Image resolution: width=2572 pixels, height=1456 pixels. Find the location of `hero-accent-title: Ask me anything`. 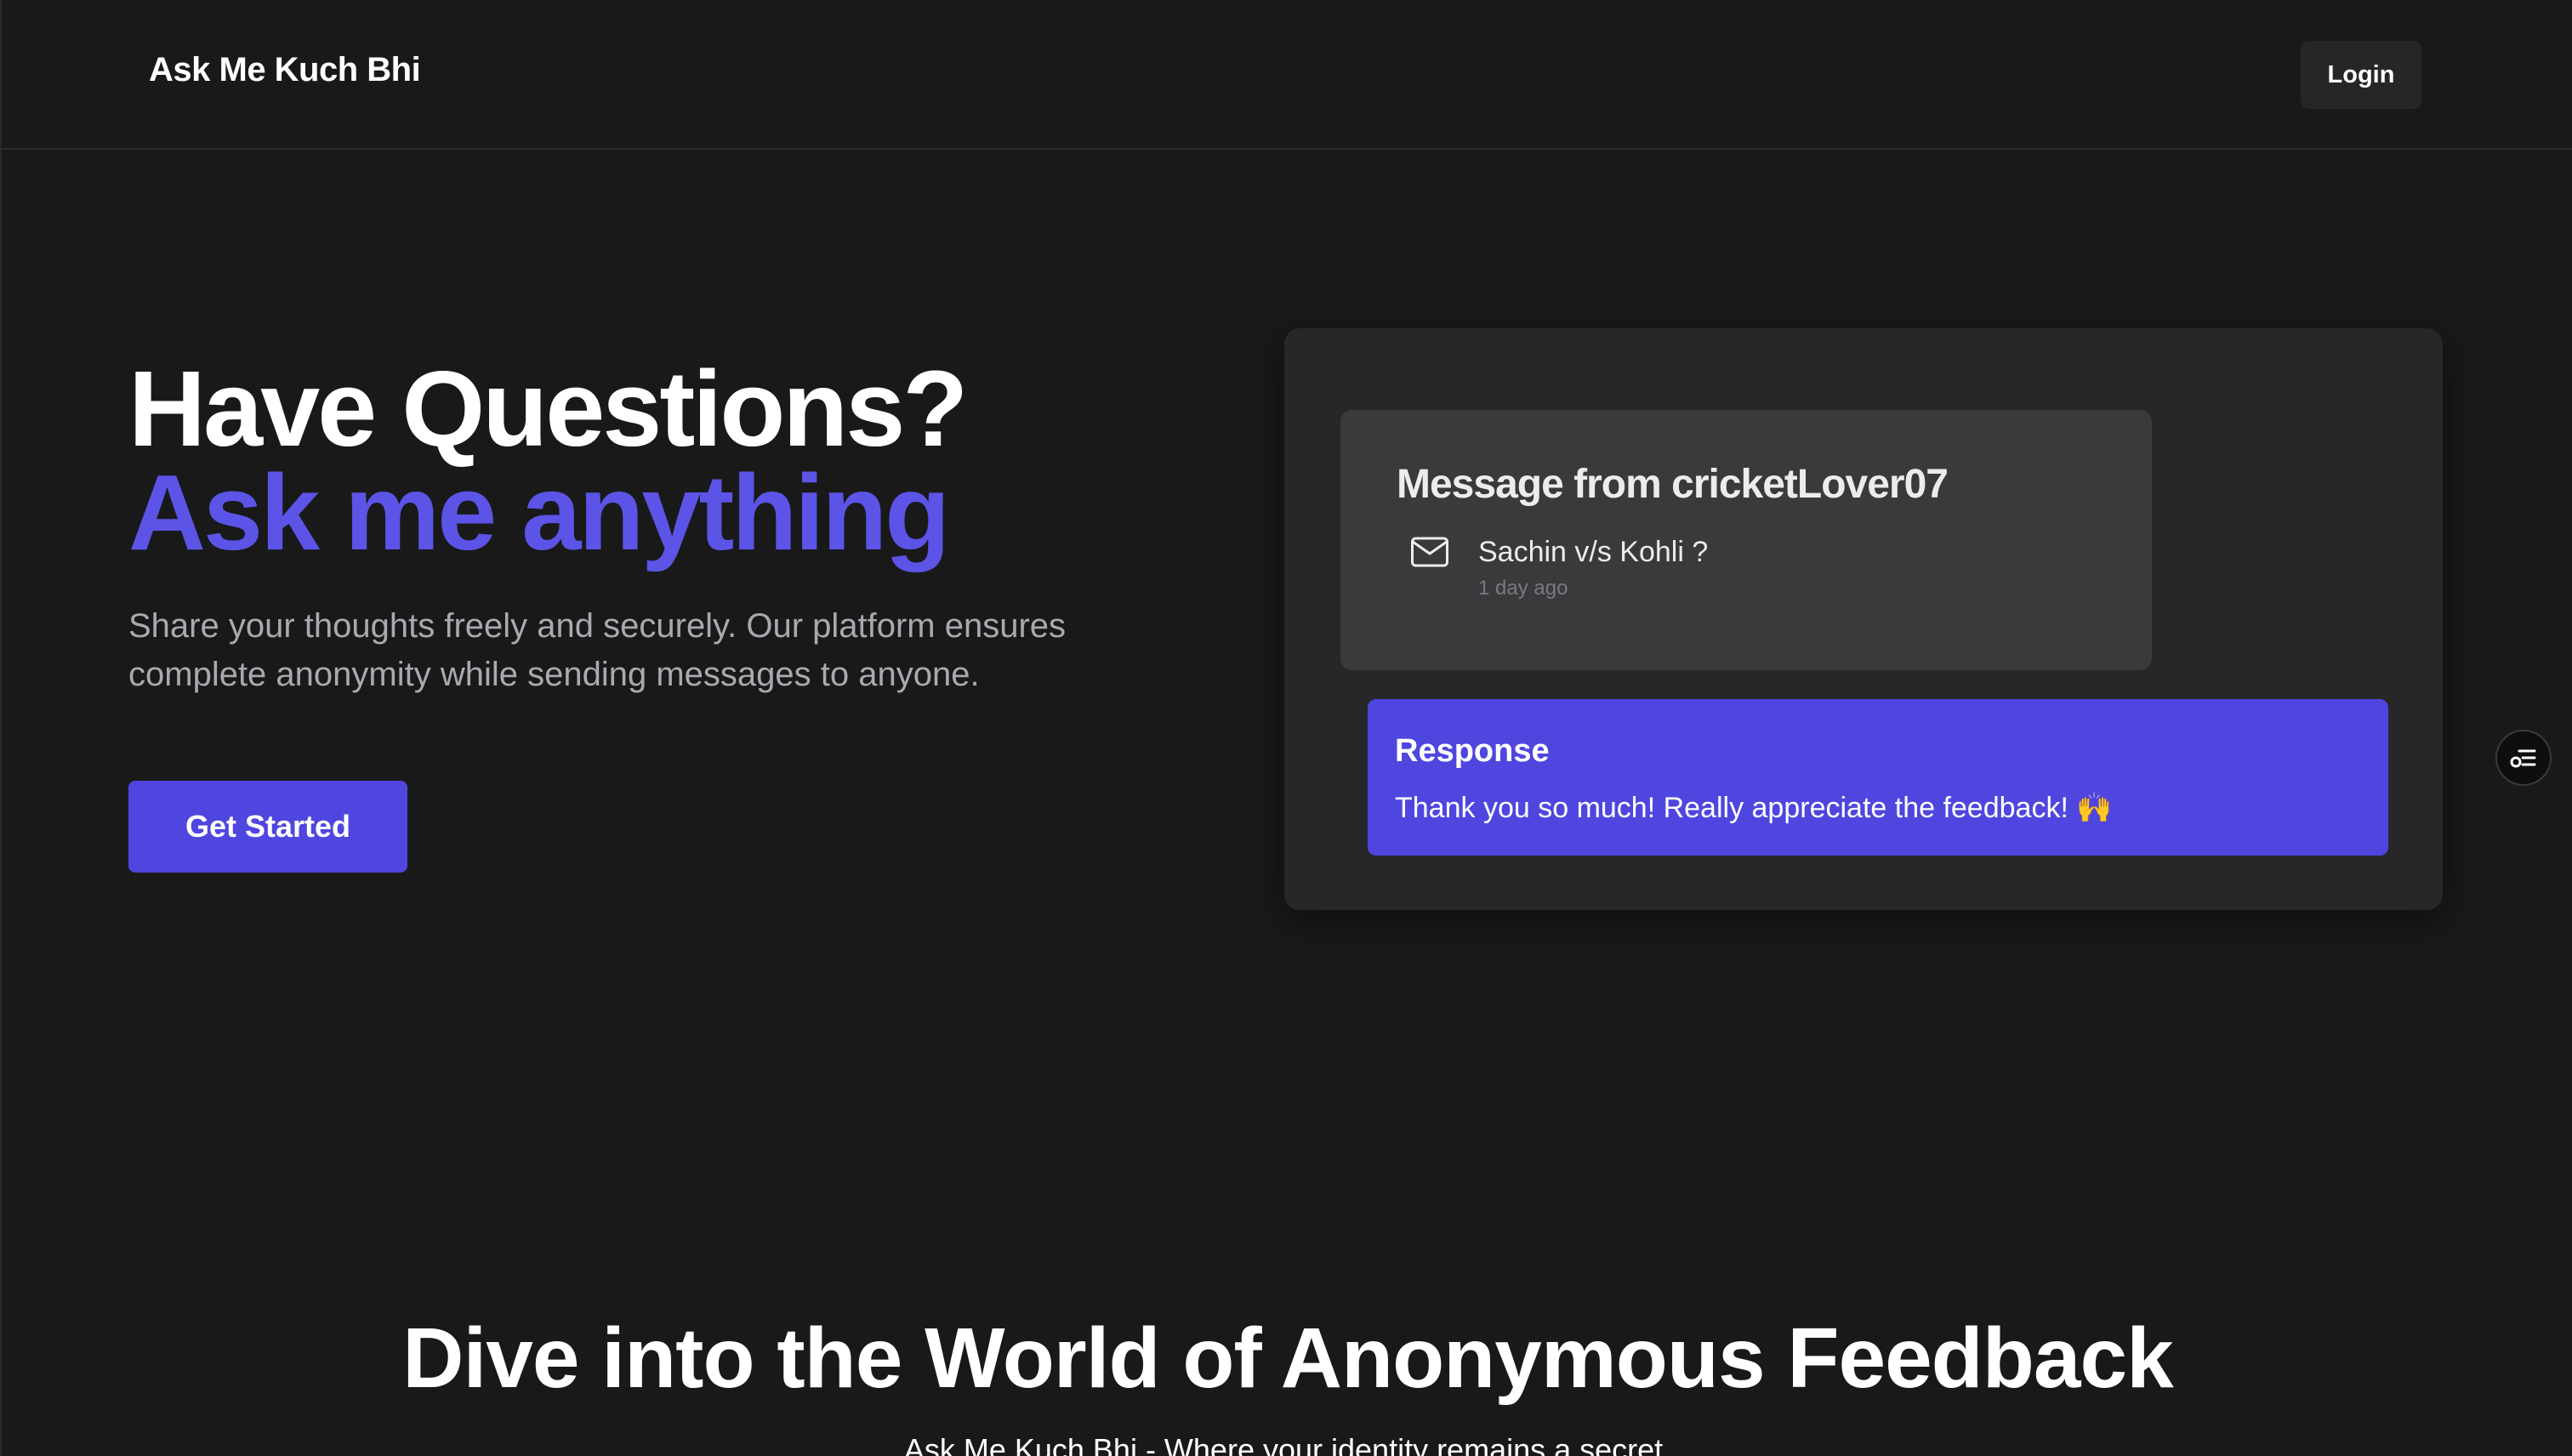

hero-accent-title: Ask me anything is located at coordinates (539, 512).